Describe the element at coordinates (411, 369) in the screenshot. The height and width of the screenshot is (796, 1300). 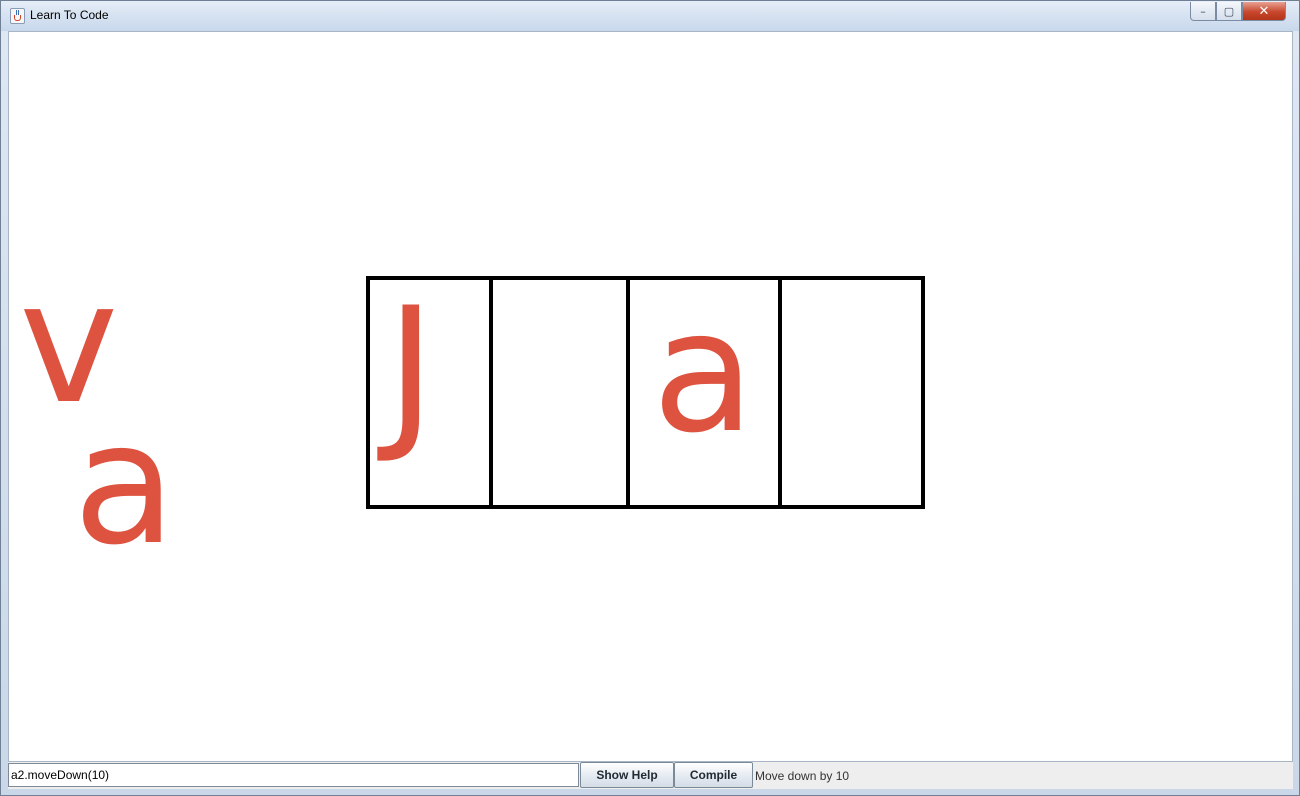
I see `box-letter-1: J` at that location.